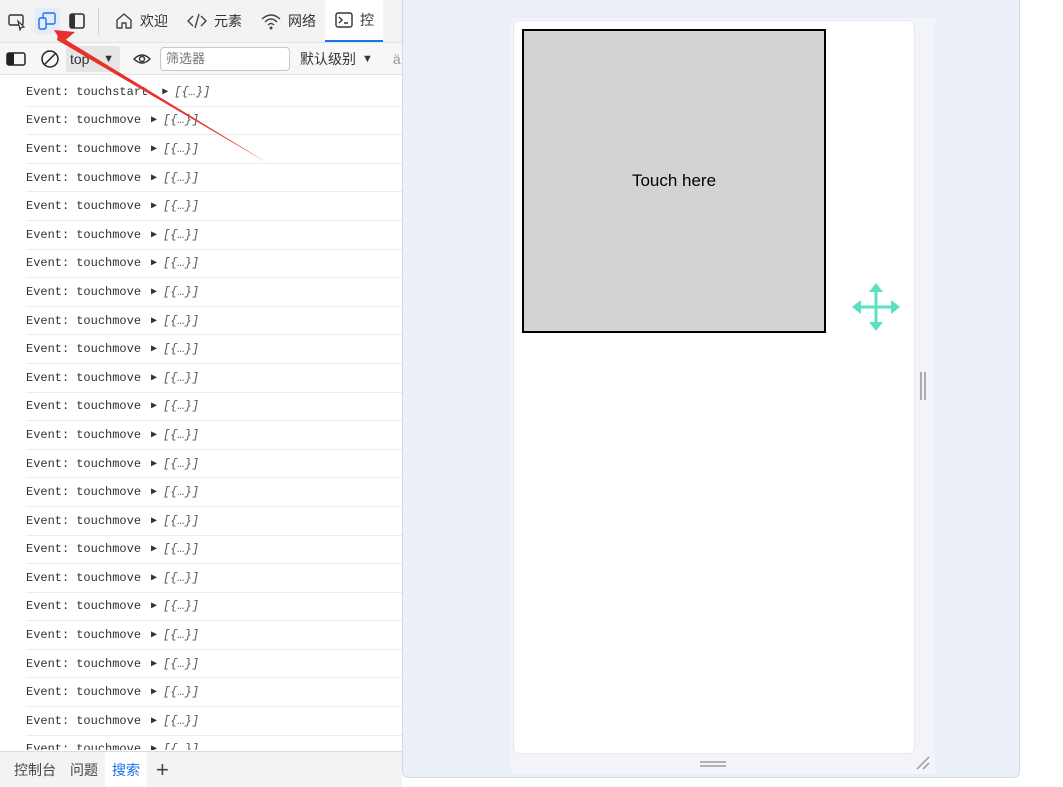 The width and height of the screenshot is (1063, 787). I want to click on filter-input, so click(225, 58).